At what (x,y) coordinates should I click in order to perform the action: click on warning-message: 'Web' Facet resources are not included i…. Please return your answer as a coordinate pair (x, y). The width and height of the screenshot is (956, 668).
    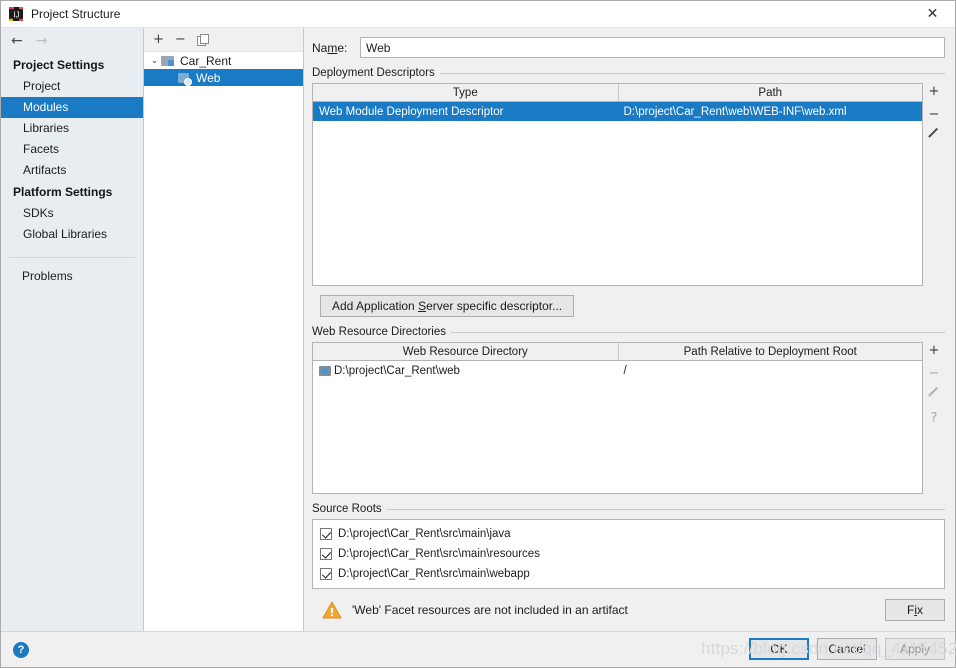
    Looking at the image, I should click on (490, 610).